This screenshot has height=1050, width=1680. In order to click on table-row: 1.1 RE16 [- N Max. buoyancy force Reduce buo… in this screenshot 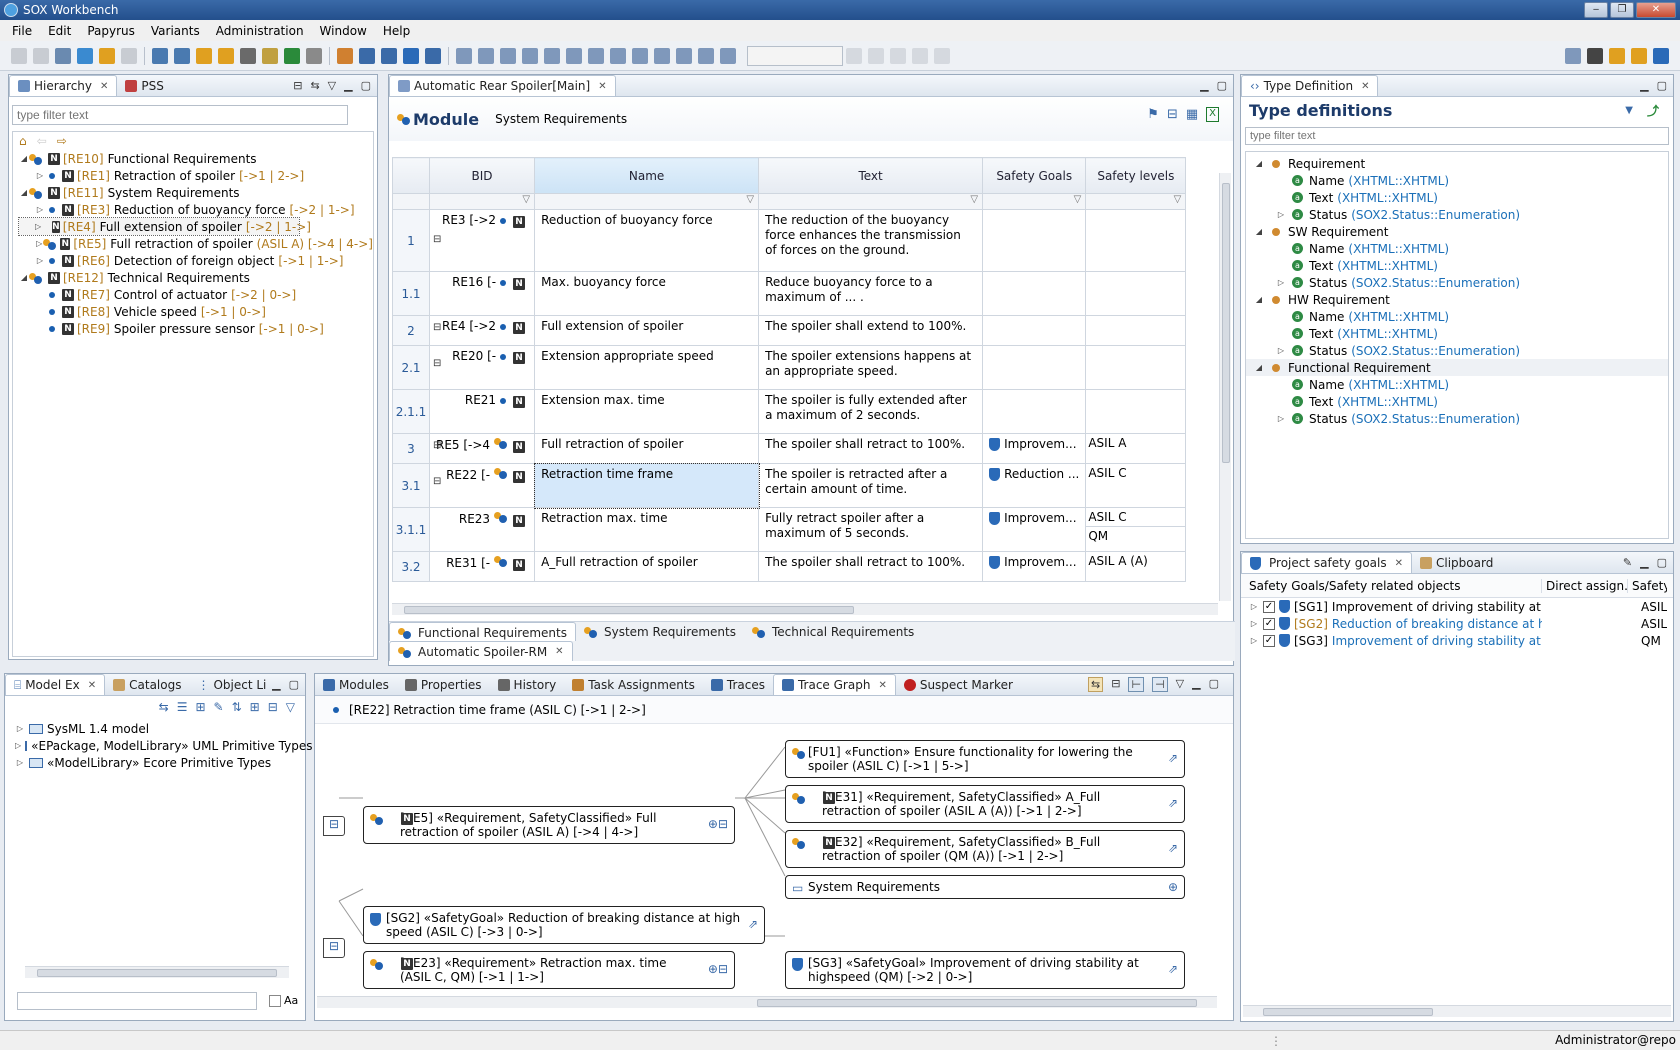, I will do `click(789, 293)`.